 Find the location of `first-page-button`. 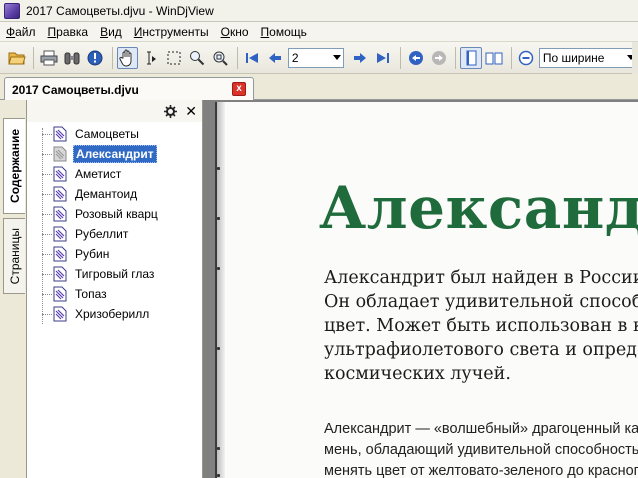

first-page-button is located at coordinates (252, 58).